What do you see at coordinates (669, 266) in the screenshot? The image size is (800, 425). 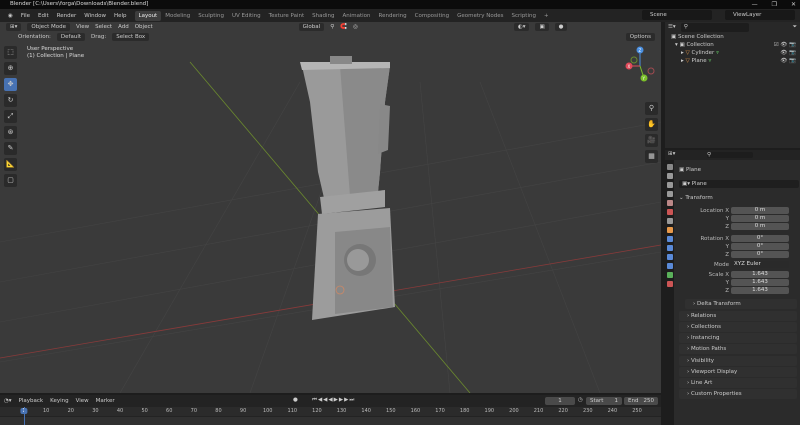 I see `constraints-tab-icon` at bounding box center [669, 266].